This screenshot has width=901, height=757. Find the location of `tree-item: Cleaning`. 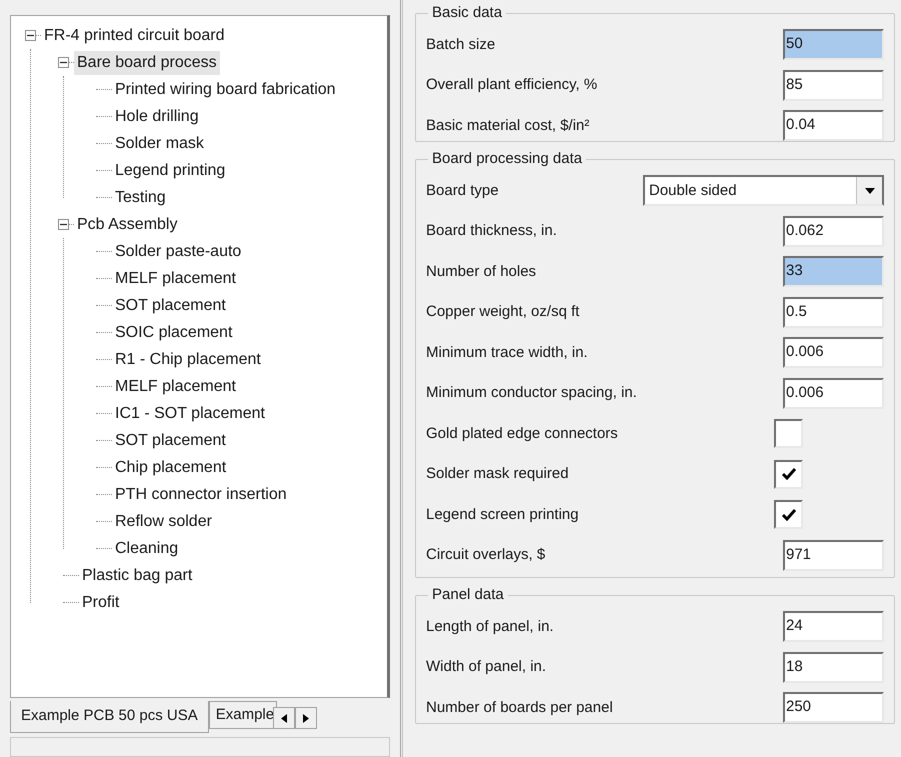

tree-item: Cleaning is located at coordinates (147, 548).